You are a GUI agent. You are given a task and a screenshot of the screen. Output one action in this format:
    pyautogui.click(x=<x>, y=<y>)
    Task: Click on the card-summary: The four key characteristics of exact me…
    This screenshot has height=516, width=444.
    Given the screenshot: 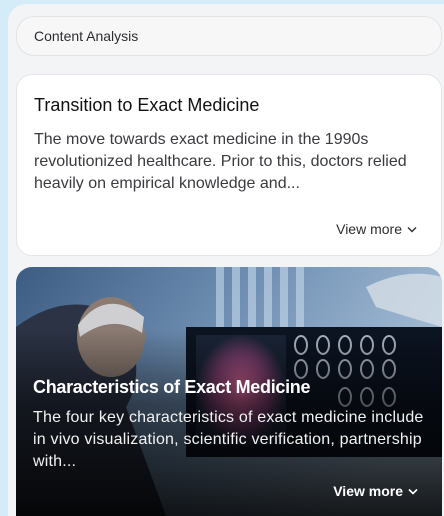 What is the action you would take?
    pyautogui.click(x=228, y=439)
    